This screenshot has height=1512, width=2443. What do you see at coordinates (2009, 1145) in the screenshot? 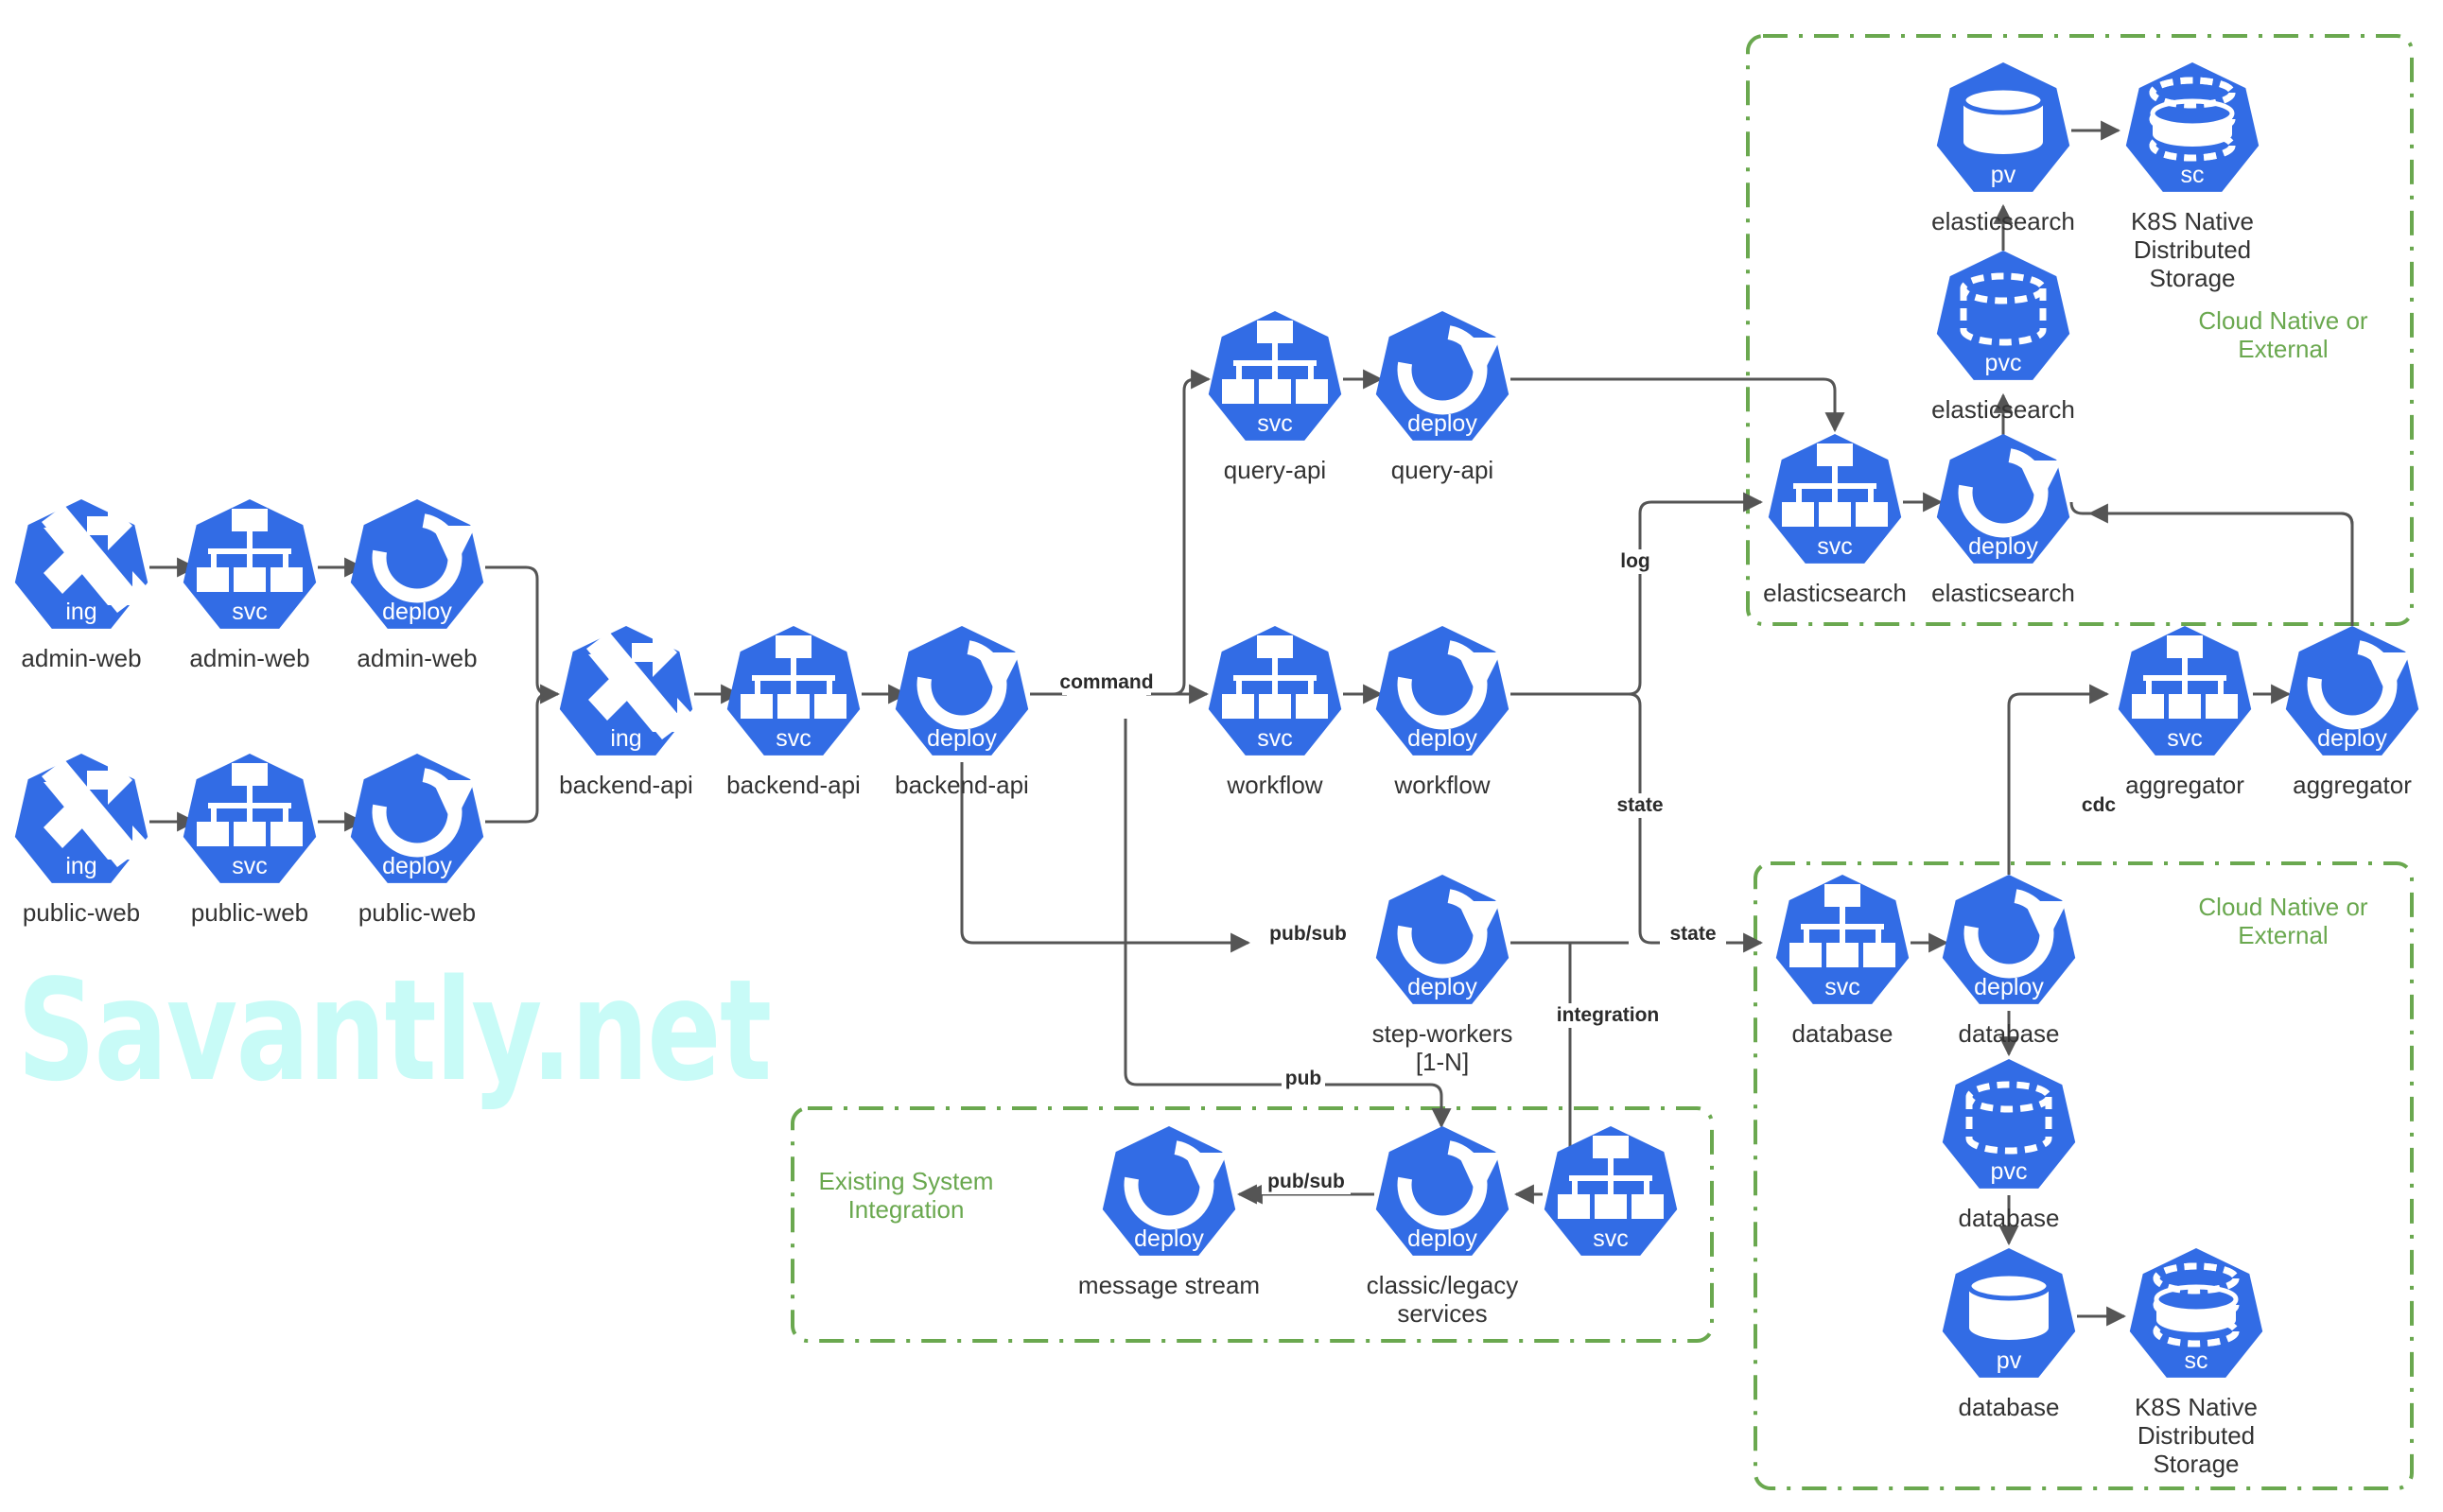
I see `node-database-pvc: pvc database` at bounding box center [2009, 1145].